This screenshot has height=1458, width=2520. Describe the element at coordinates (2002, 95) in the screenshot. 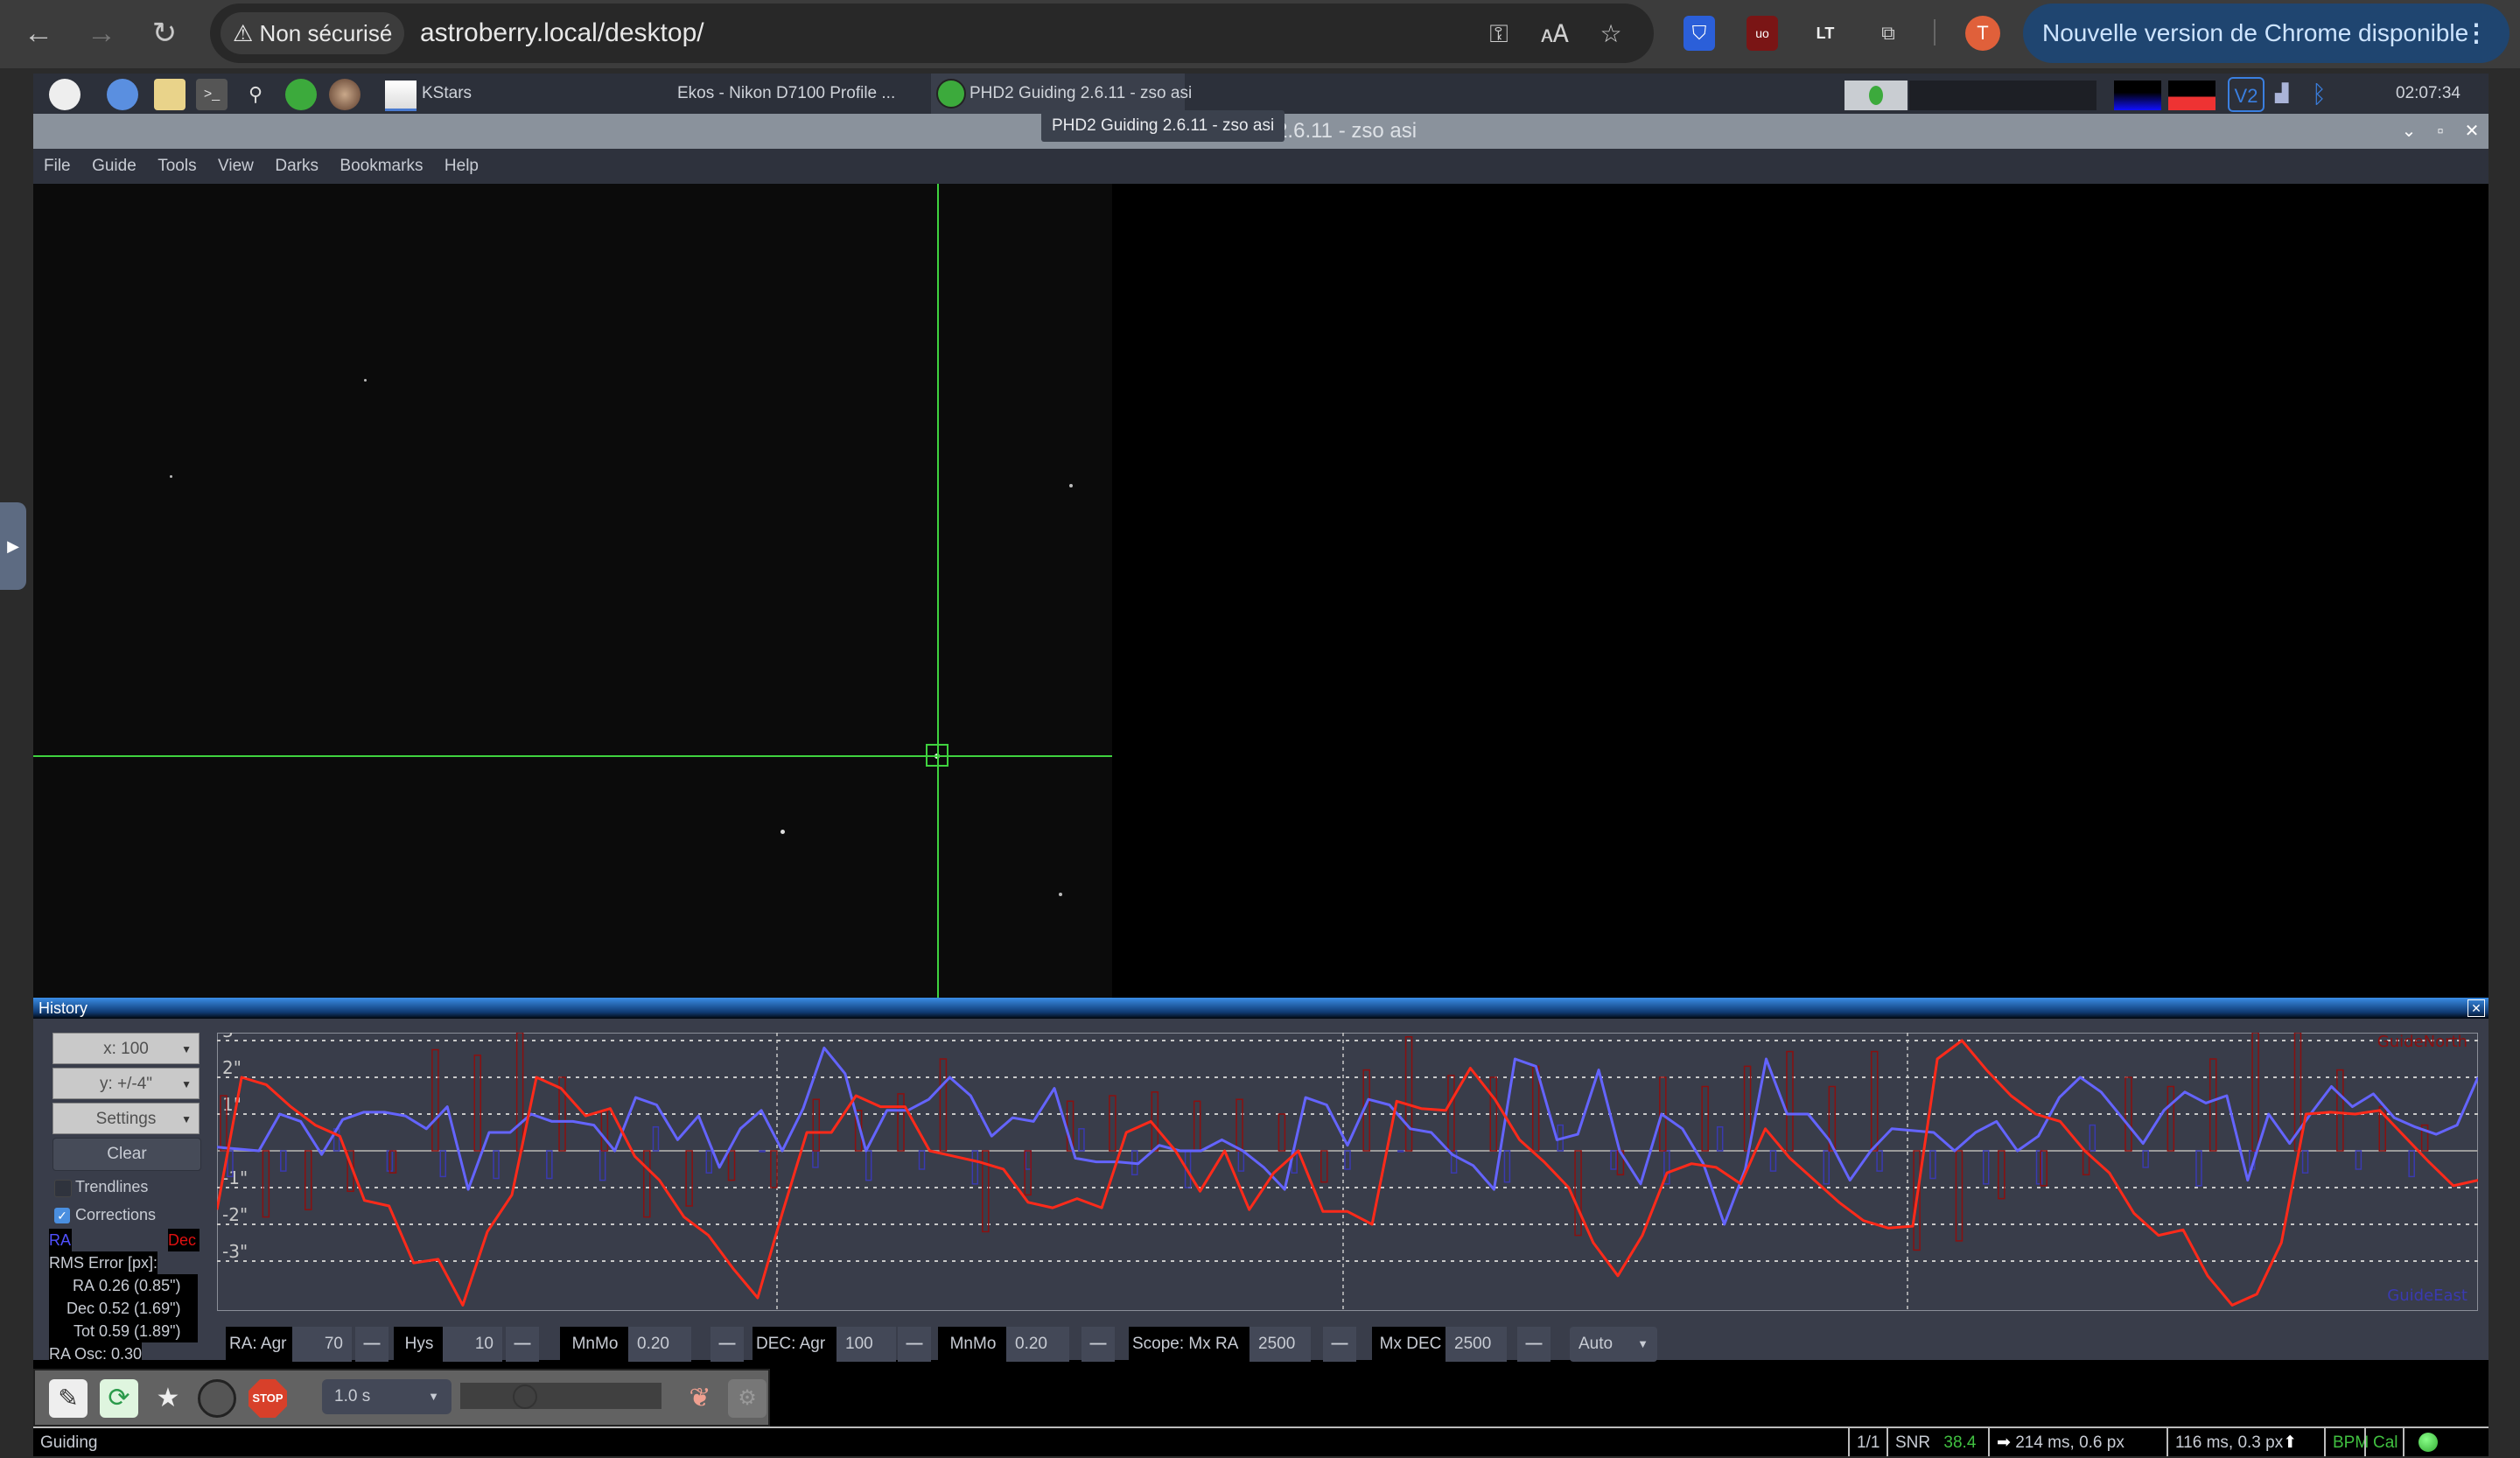

I see `desktop-pager-others` at that location.